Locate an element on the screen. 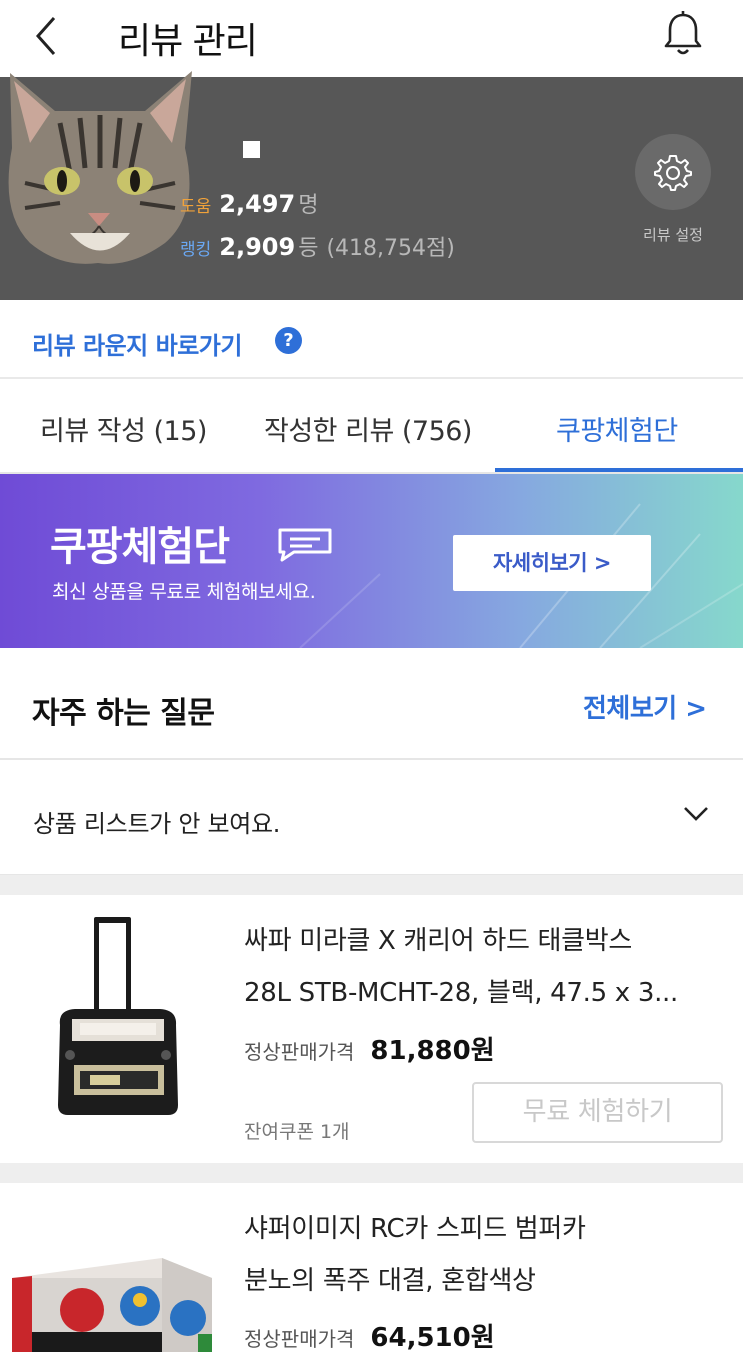  banner-subtitle: 최신 상품을 무료로 체험해보세요. is located at coordinates (184, 592).